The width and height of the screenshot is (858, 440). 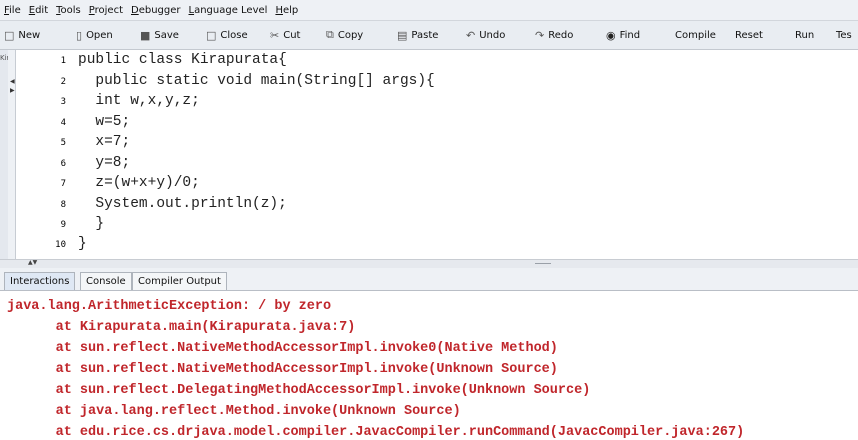 What do you see at coordinates (63, 164) in the screenshot?
I see `line-number: 6` at bounding box center [63, 164].